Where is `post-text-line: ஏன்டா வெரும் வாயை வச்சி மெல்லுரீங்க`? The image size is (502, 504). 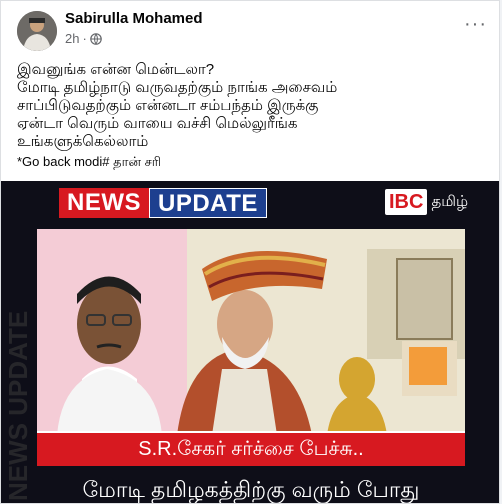
post-text-line: ஏன்டா வெரும் வாயை வச்சி மெல்லுரீங்க is located at coordinates (157, 123).